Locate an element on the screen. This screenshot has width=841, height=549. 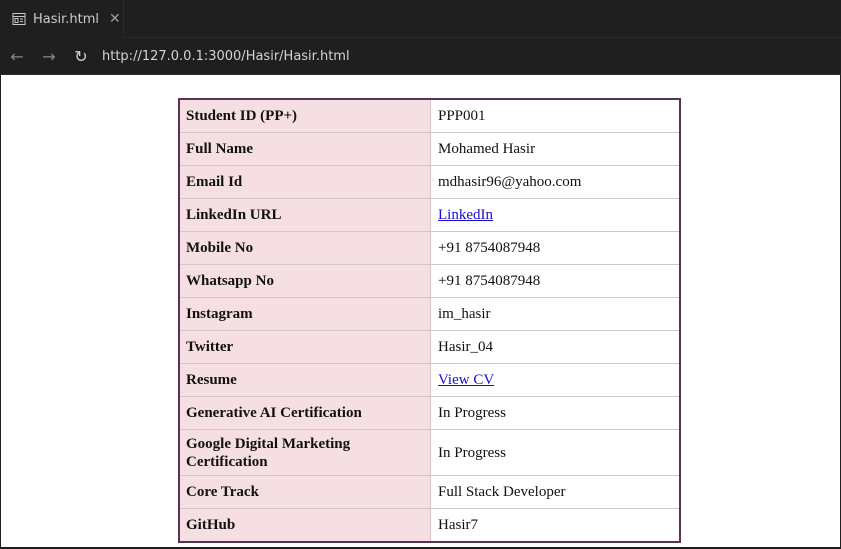
tab-title: Hasir.html is located at coordinates (66, 19).